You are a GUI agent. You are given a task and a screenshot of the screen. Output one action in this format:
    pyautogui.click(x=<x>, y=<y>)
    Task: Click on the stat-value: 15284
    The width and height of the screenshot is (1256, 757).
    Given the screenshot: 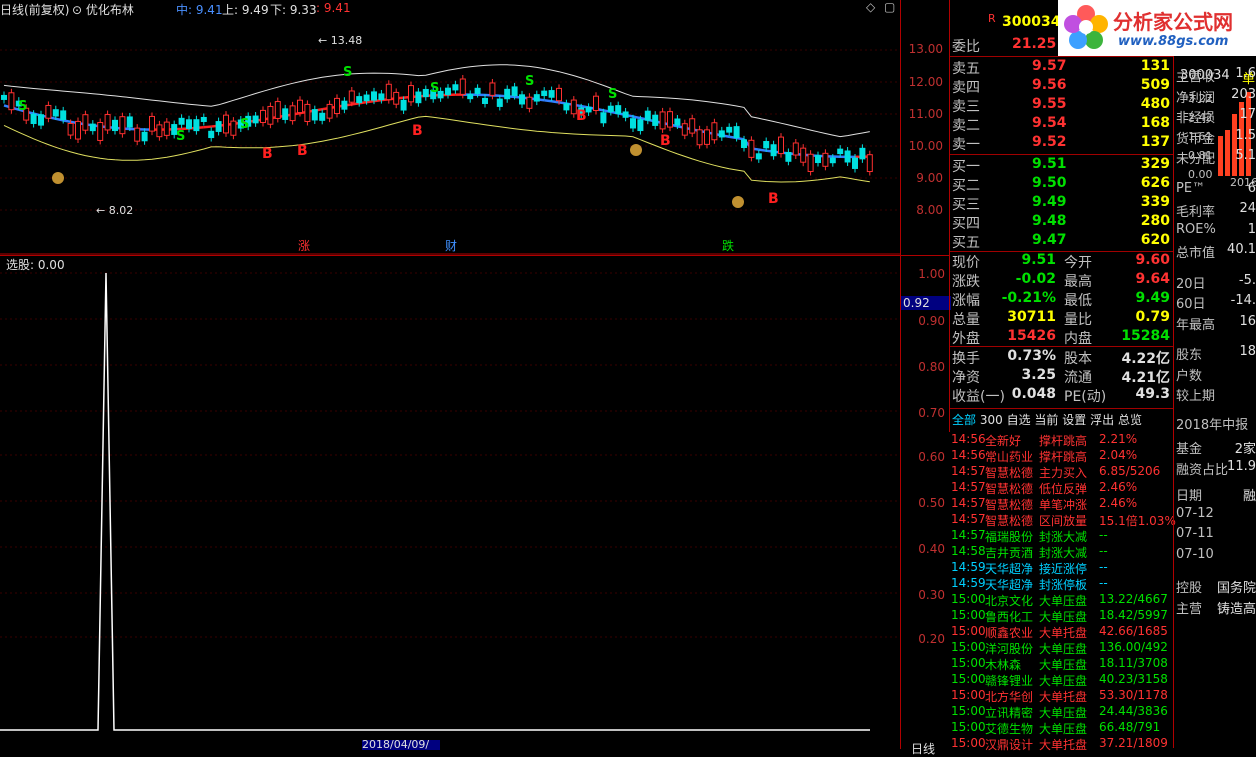 What is the action you would take?
    pyautogui.click(x=1145, y=336)
    